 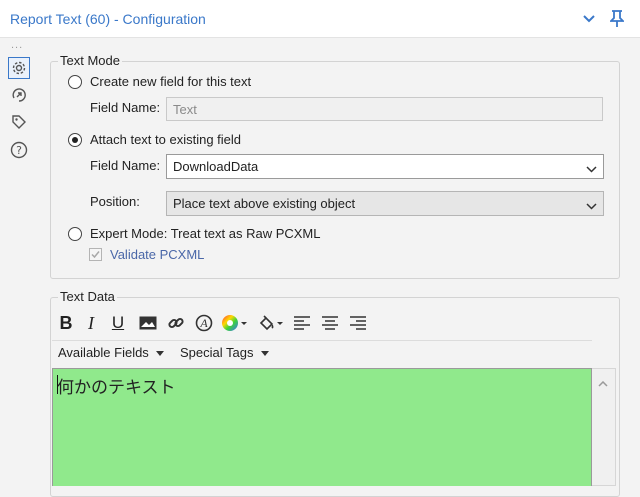 I want to click on field-name-label-1: Field Name:, so click(x=125, y=107).